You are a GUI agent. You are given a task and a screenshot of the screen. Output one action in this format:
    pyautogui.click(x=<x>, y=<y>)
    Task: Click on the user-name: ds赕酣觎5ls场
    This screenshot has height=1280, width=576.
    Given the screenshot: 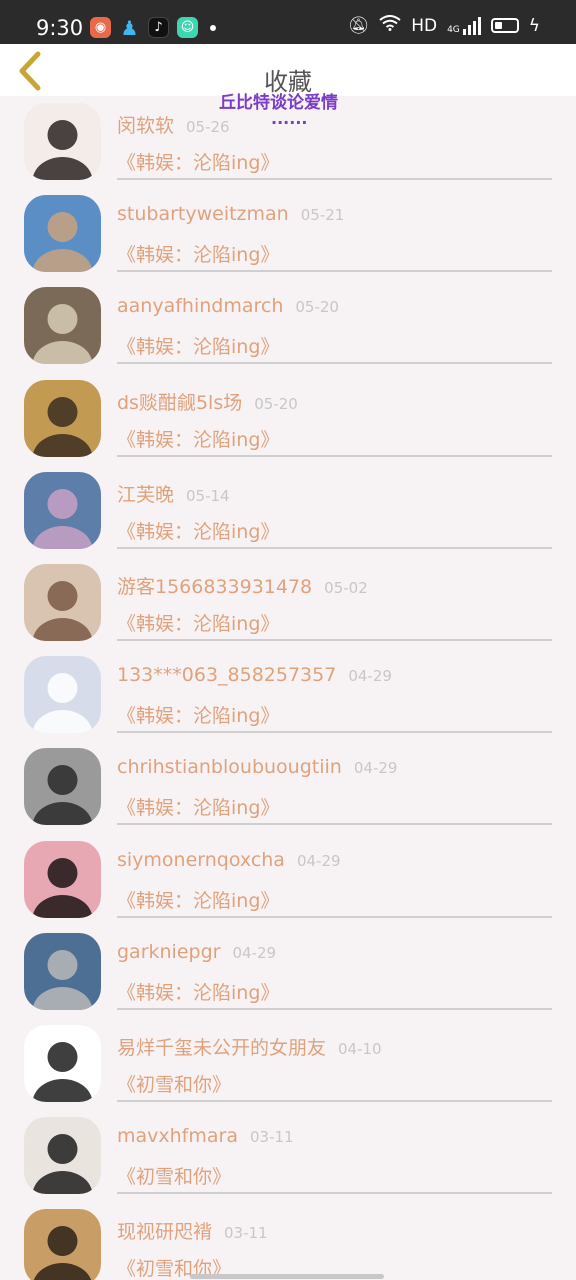 What is the action you would take?
    pyautogui.click(x=179, y=403)
    